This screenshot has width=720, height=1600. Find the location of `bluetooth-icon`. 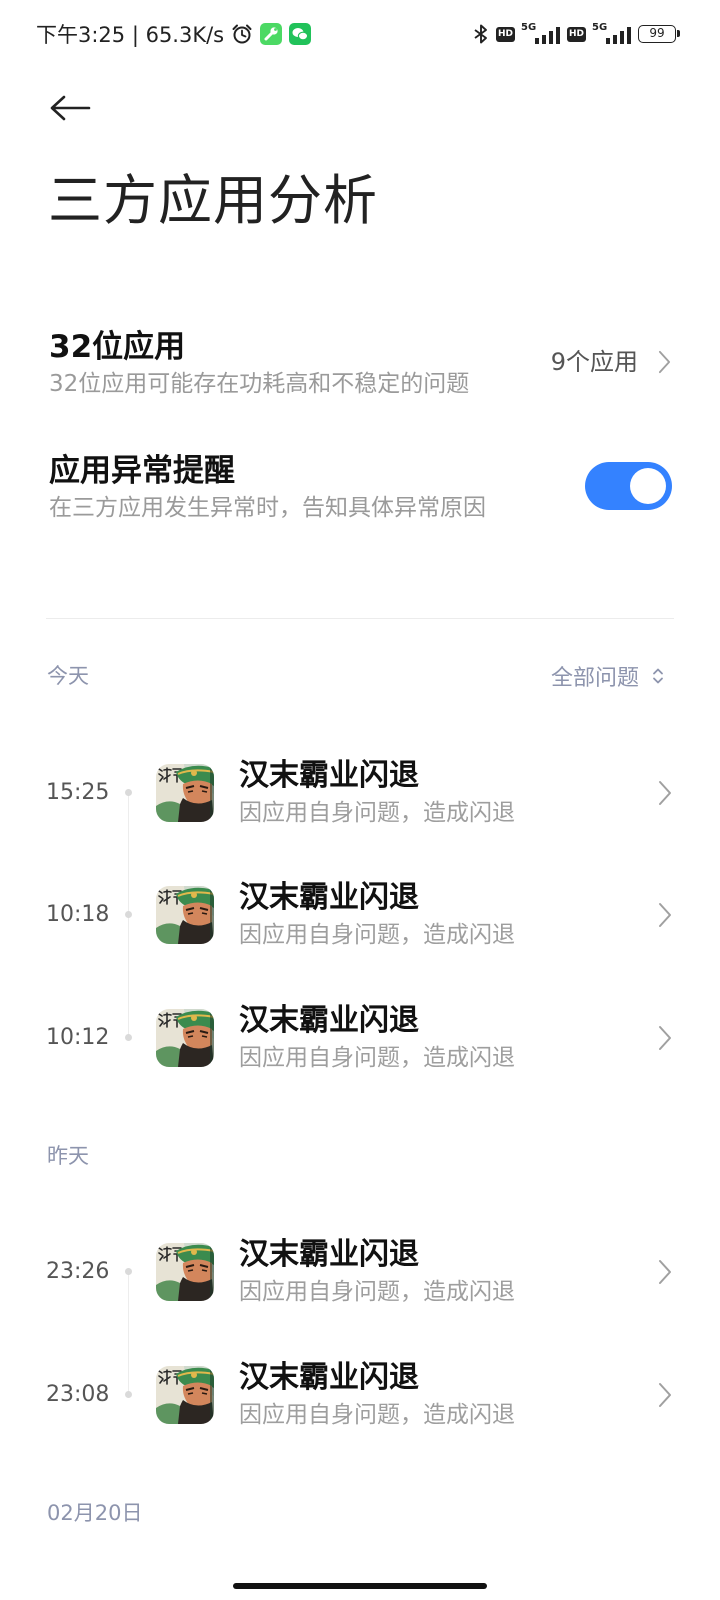

bluetooth-icon is located at coordinates (480, 34).